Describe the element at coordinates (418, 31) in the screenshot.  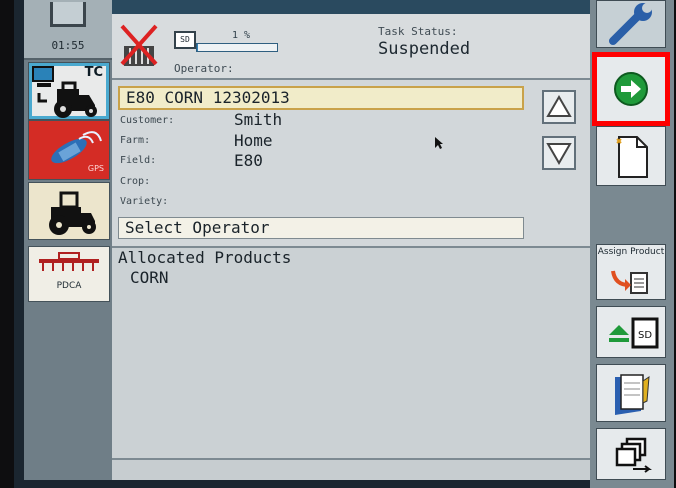
I see `task-status-label: Task Status:` at that location.